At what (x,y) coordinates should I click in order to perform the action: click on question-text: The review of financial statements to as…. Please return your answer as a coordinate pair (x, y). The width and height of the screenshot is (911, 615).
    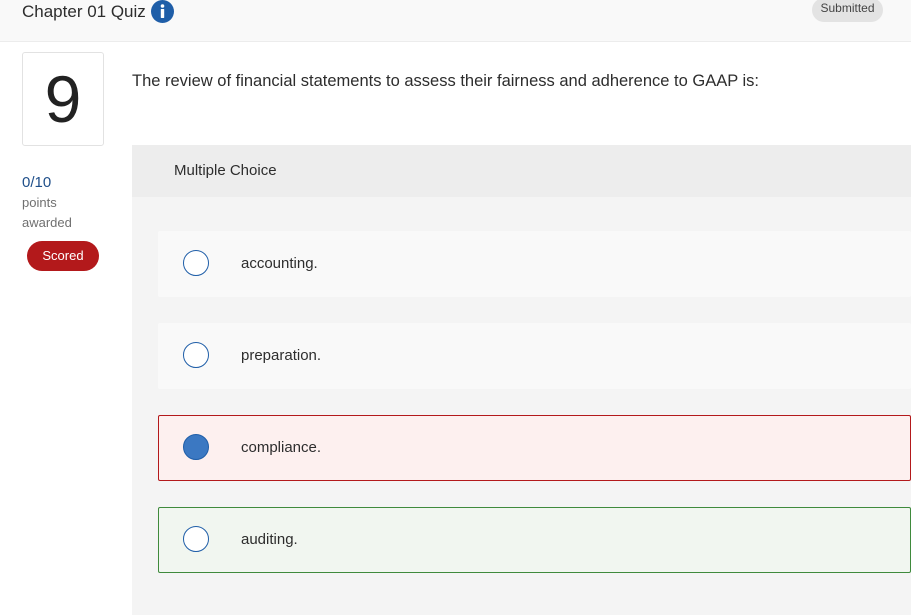
    Looking at the image, I should click on (446, 81).